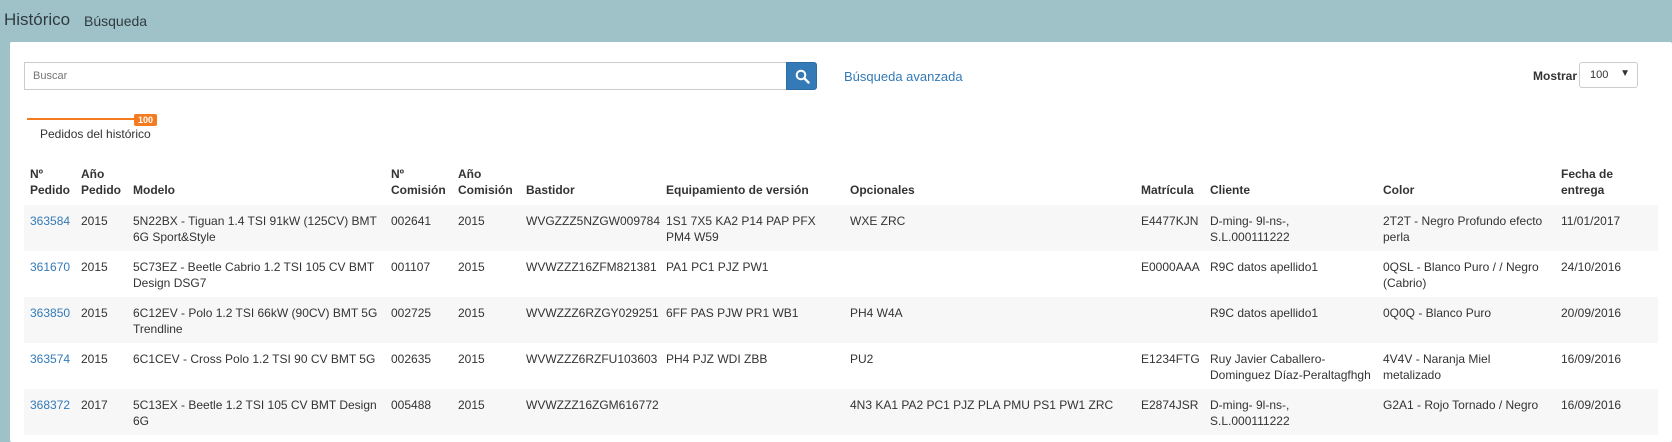 This screenshot has width=1672, height=442. I want to click on cell-color: 4V4V - Naranja Miel metalizado, so click(1437, 367).